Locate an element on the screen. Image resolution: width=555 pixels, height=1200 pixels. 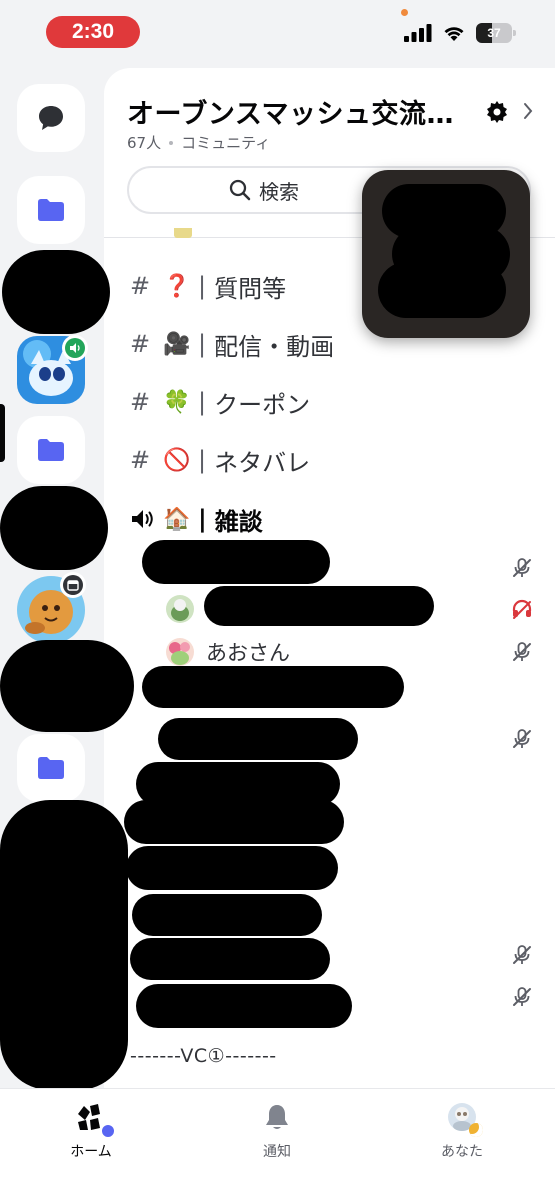
nav-notifications: 通知 is located at coordinates (277, 1130).